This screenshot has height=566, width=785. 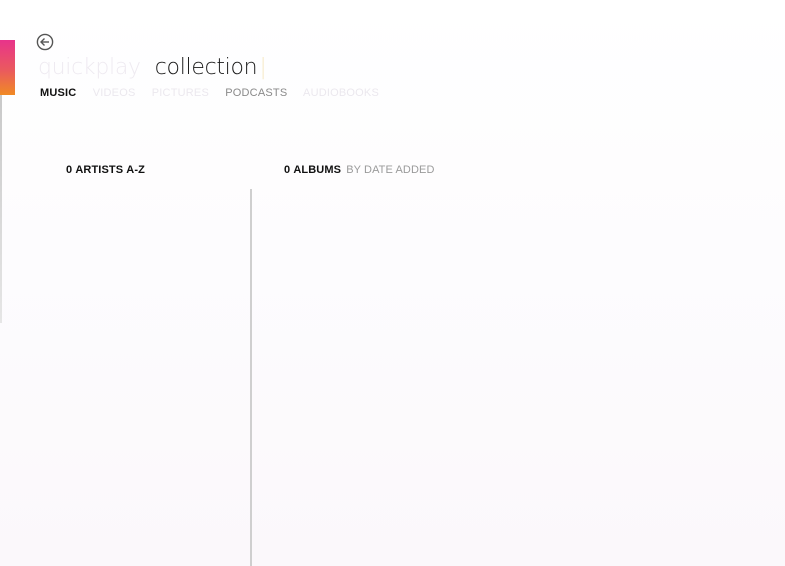 I want to click on artists-header: 0 ARTISTS A-Z, so click(x=105, y=170).